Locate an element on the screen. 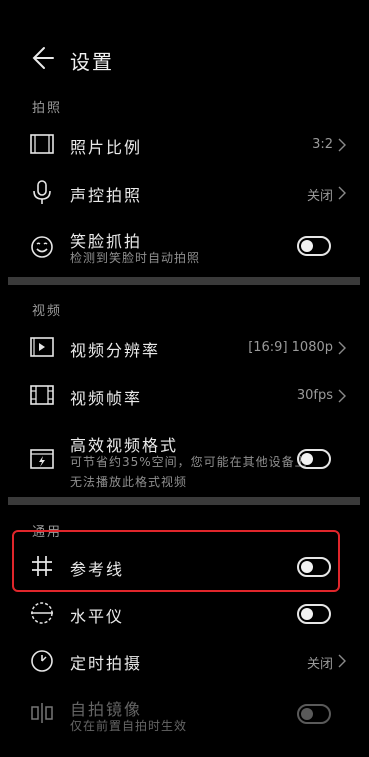  level-icon is located at coordinates (42, 613).